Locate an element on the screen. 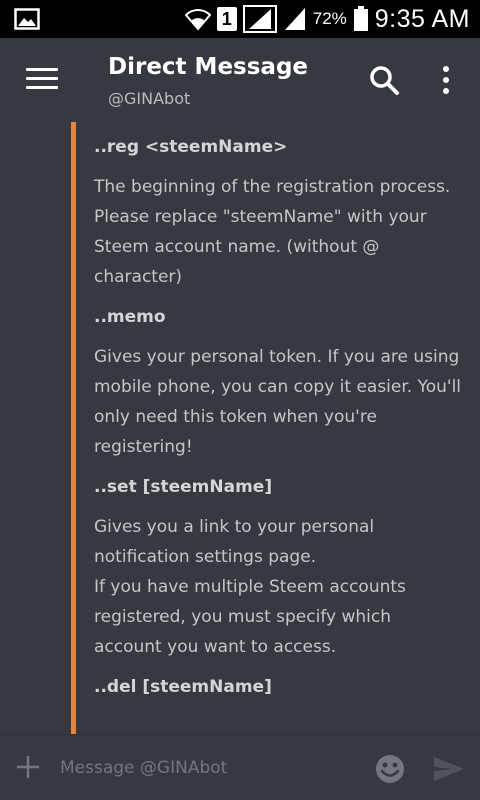 Image resolution: width=480 pixels, height=800 pixels. message-input is located at coordinates (210, 768).